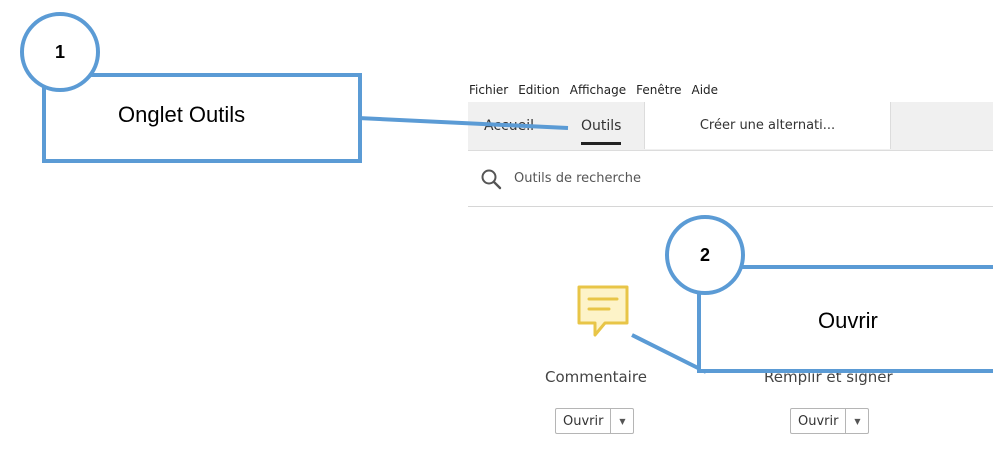 The height and width of the screenshot is (456, 993). What do you see at coordinates (182, 114) in the screenshot?
I see `callout-1-text: Onglet Outils` at bounding box center [182, 114].